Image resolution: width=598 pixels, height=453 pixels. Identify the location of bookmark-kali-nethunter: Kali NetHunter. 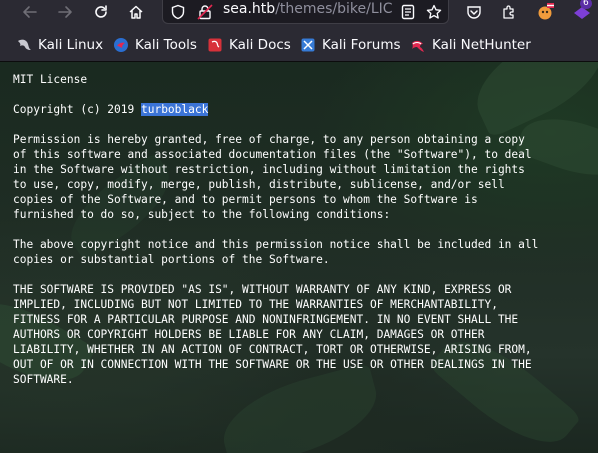
(470, 45).